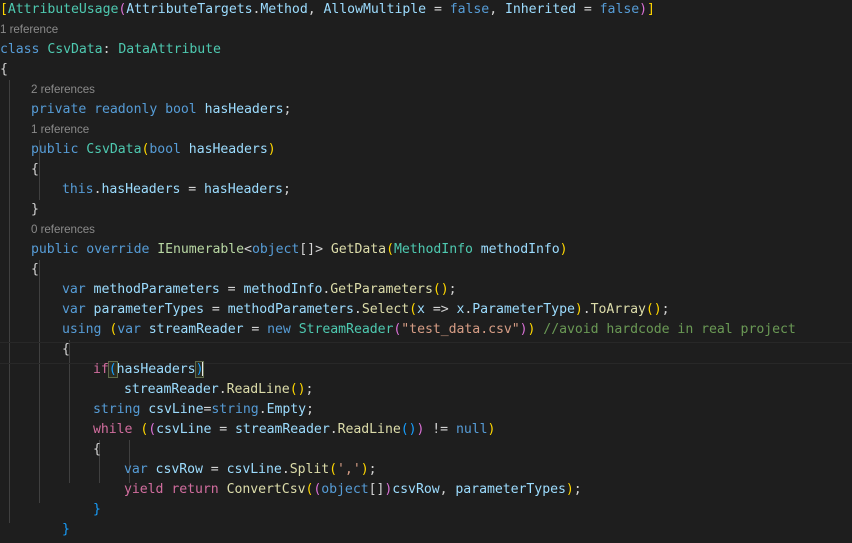 The image size is (852, 543). I want to click on token-local-name: parameterTypes, so click(145, 309).